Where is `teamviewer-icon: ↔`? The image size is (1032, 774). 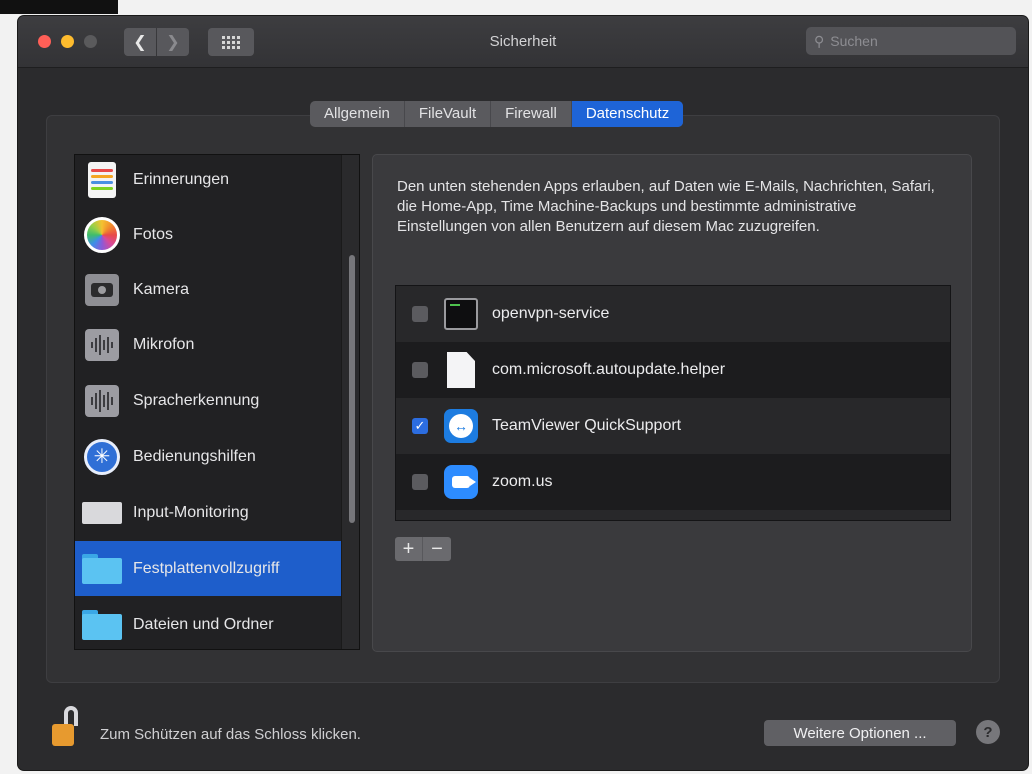 teamviewer-icon: ↔ is located at coordinates (461, 426).